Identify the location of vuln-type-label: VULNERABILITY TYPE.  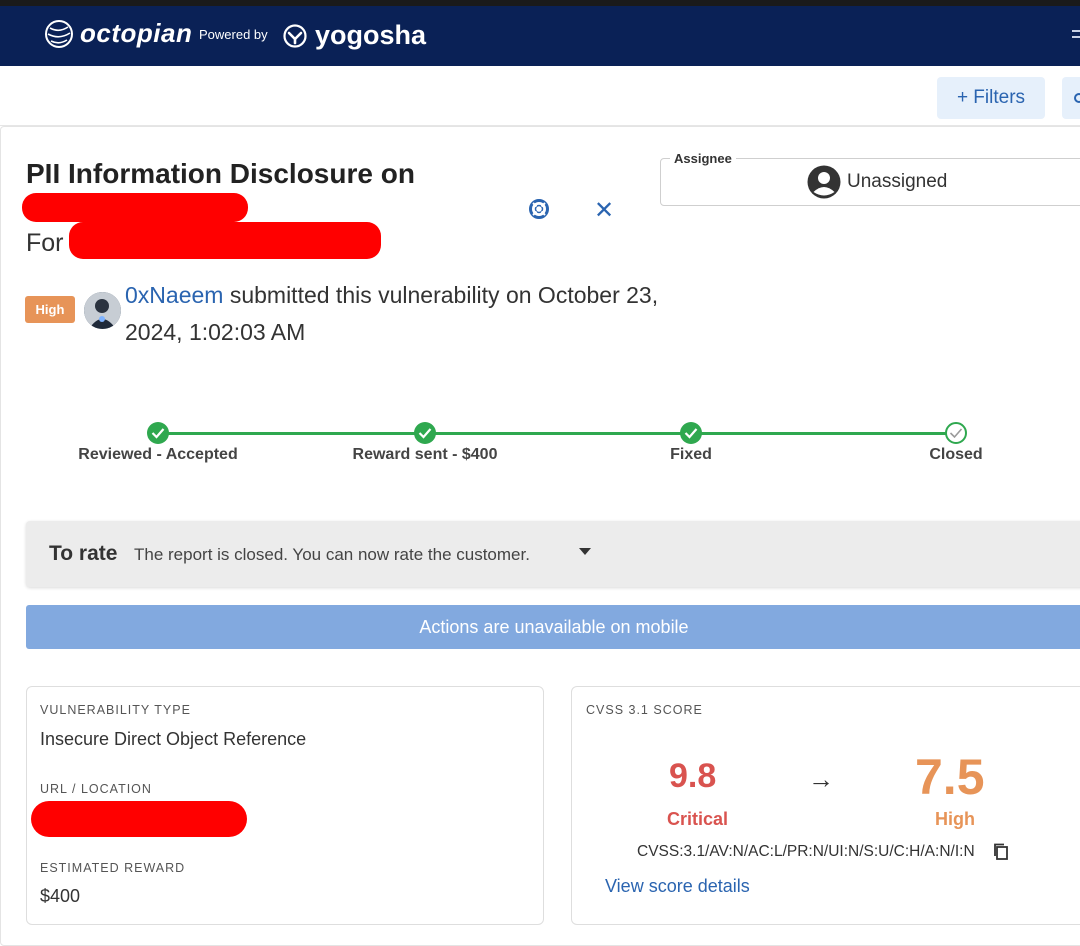
(115, 710).